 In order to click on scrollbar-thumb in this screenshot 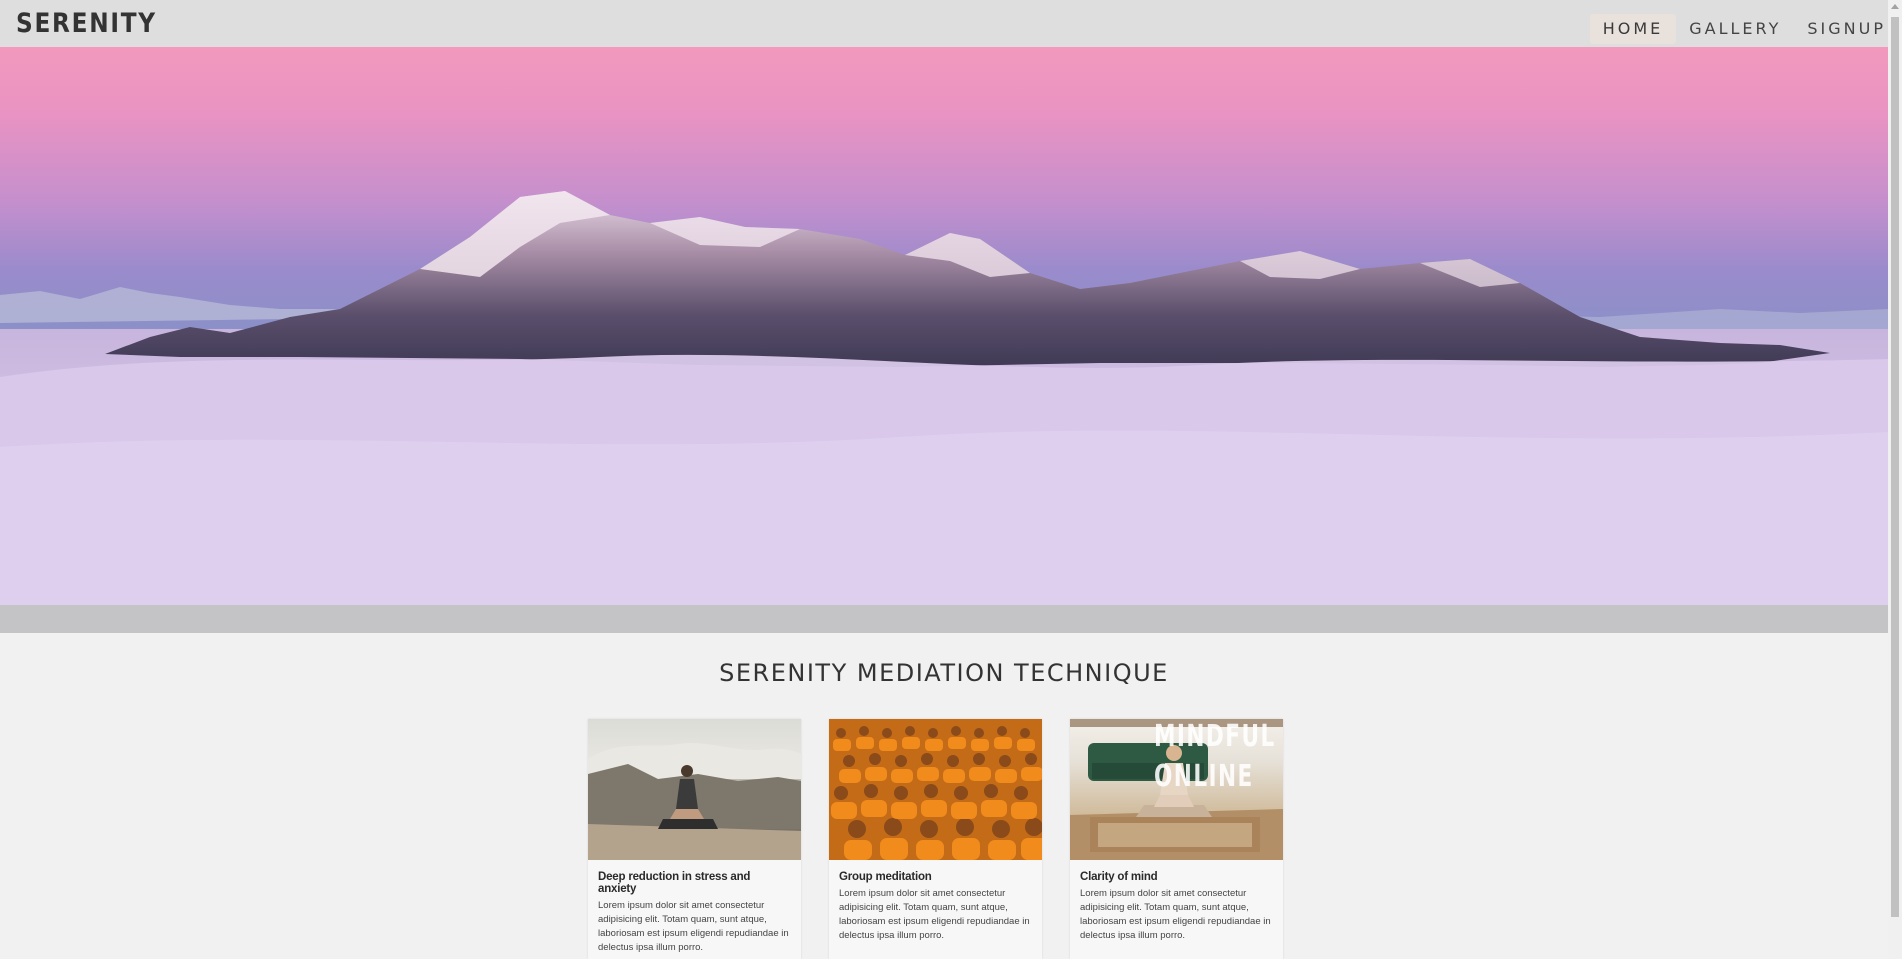, I will do `click(1895, 467)`.